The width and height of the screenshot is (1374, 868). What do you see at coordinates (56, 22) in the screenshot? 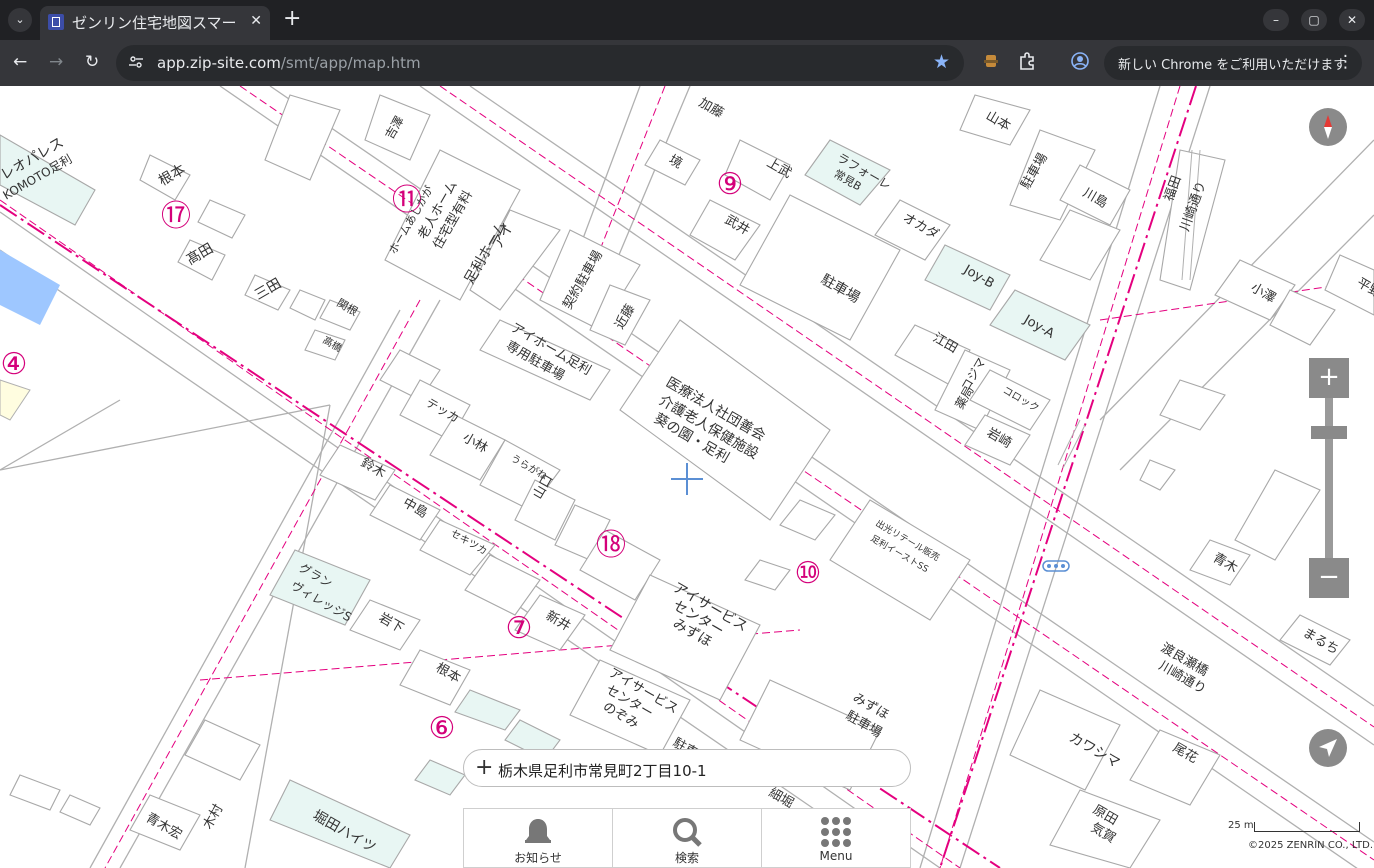
I see `zenrin-favicon-icon` at bounding box center [56, 22].